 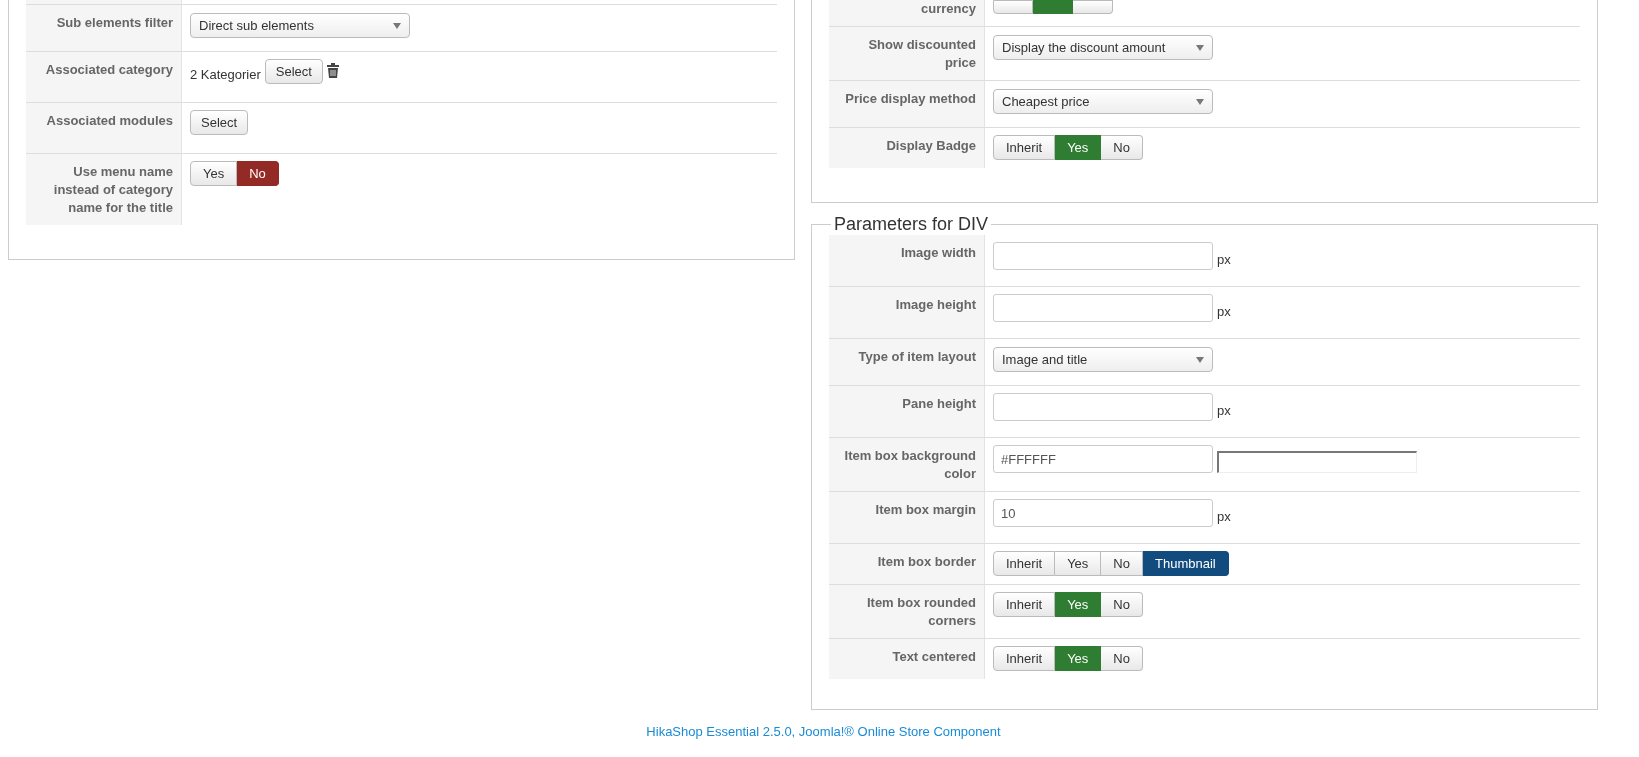 What do you see at coordinates (1186, 563) in the screenshot?
I see `toggle-option: Thumbnail` at bounding box center [1186, 563].